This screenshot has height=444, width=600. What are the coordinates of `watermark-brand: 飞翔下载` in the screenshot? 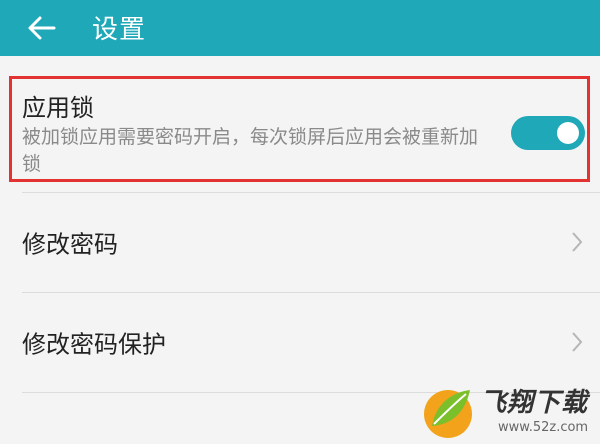 It's located at (534, 403).